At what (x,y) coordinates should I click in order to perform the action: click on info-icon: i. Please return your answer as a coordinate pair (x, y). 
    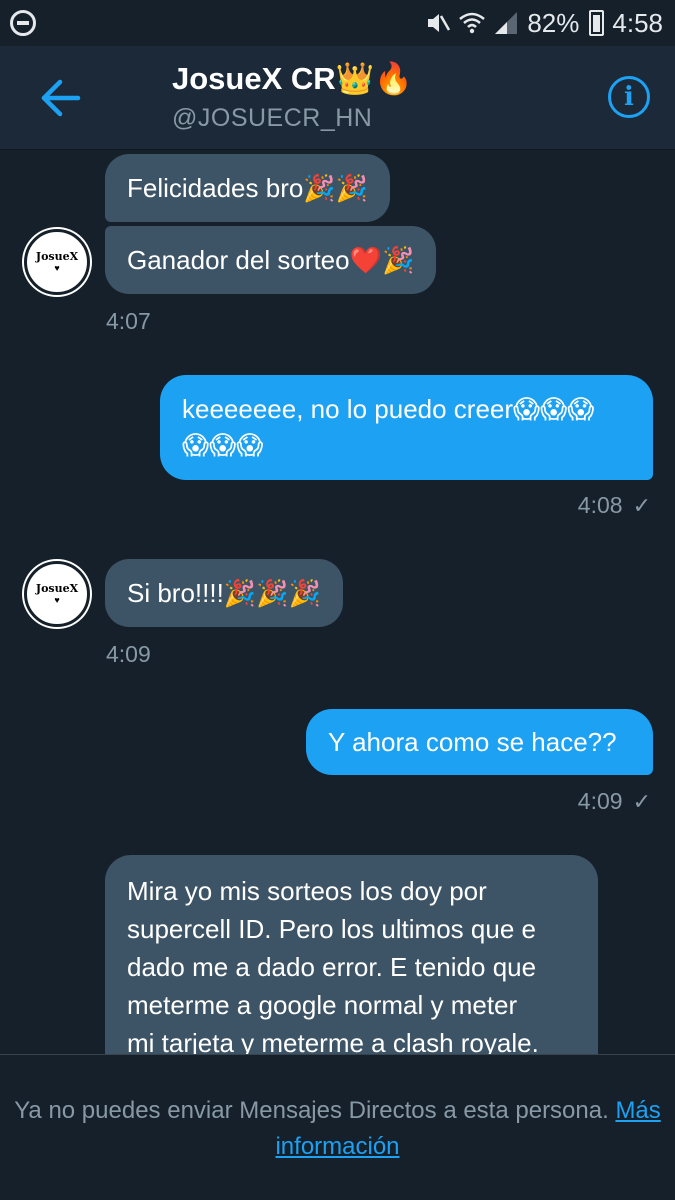
    Looking at the image, I should click on (629, 97).